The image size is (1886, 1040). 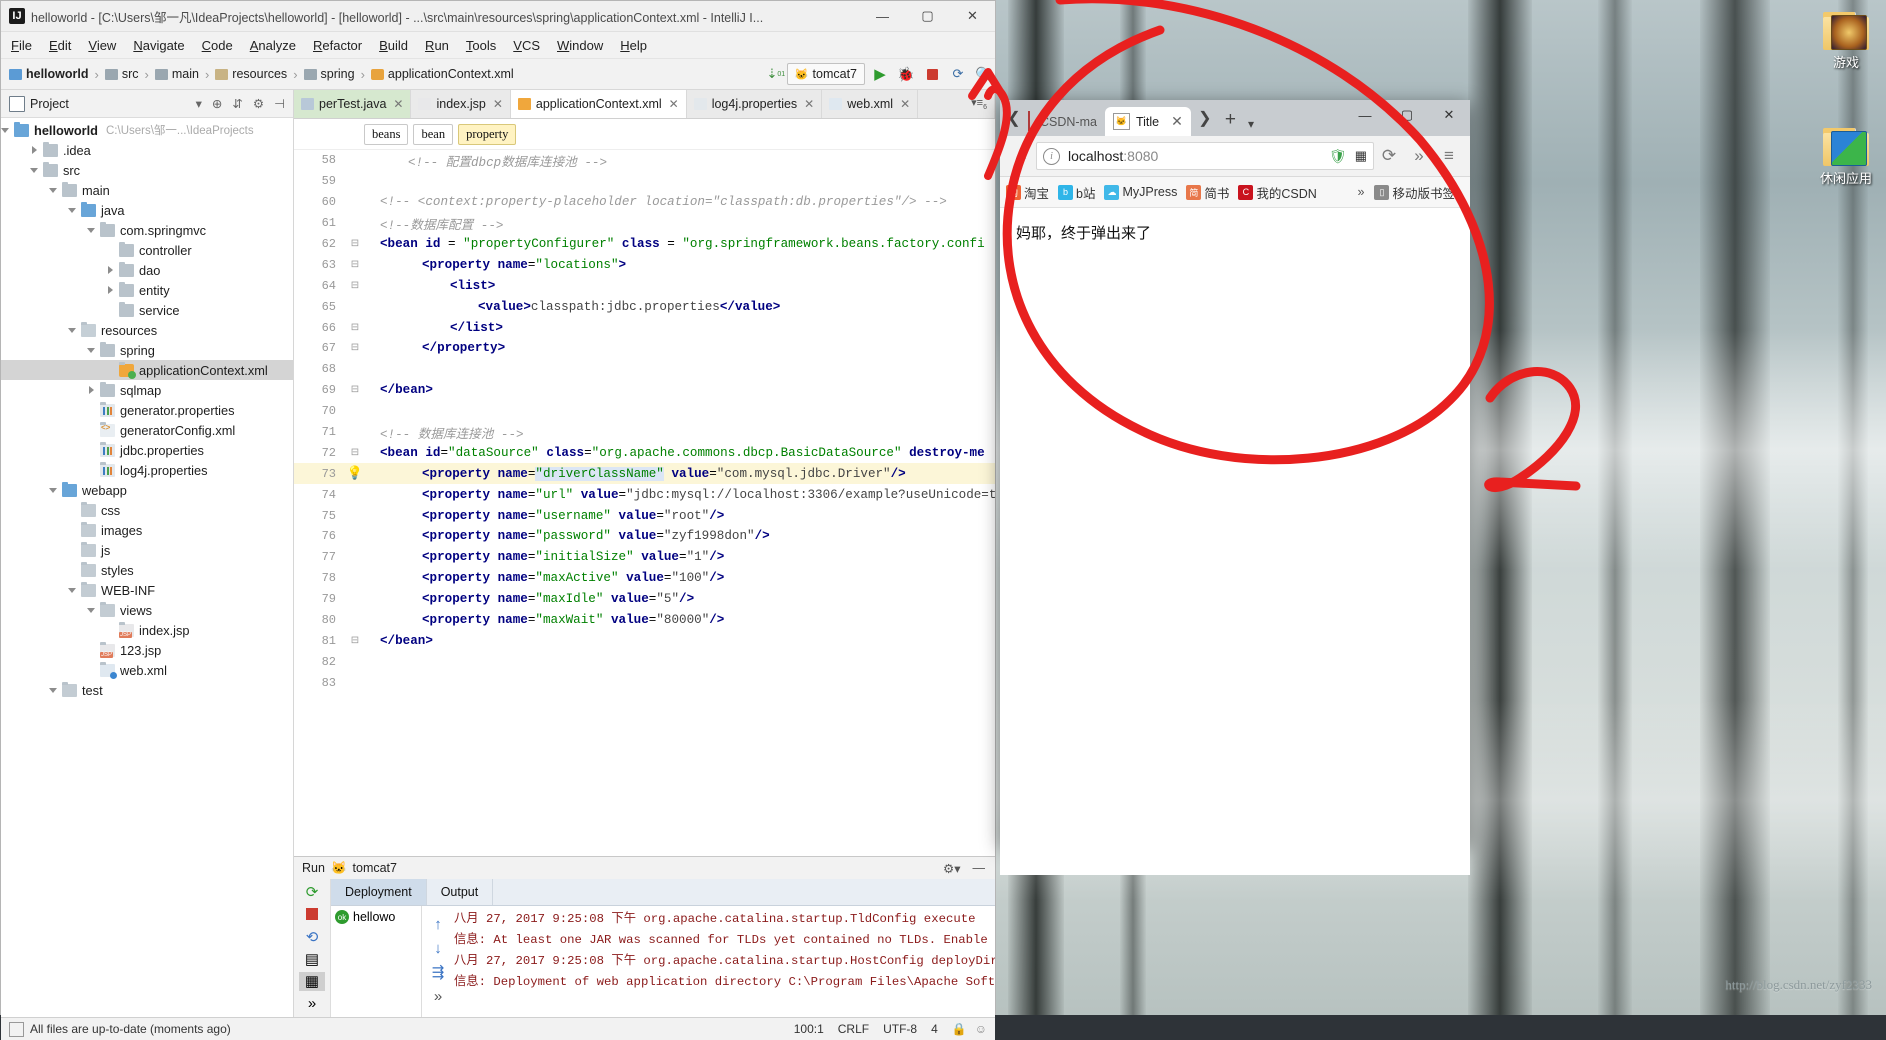 I want to click on code-line: 59, so click(x=644, y=181).